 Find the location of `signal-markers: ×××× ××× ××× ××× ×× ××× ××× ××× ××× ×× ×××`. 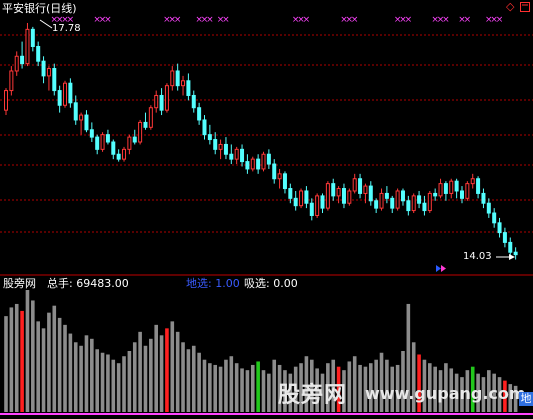

signal-markers: ×××× ××× ××× ××× ×× ××× ××× ××× ××× ×× ××× is located at coordinates (277, 20).